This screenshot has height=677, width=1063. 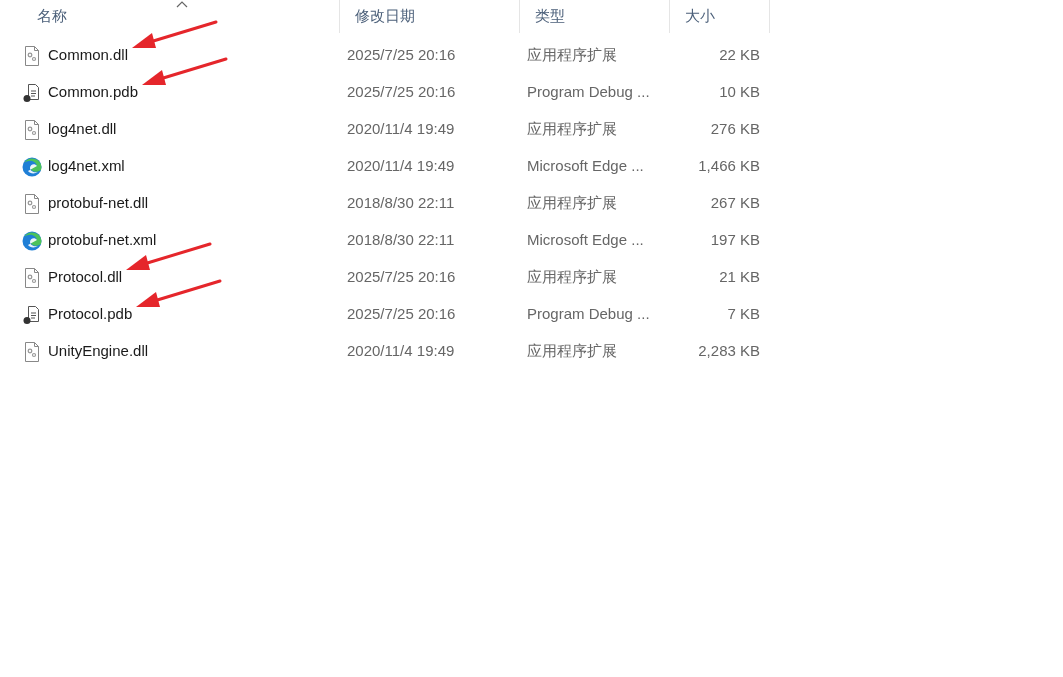 I want to click on file-size: 197 KB, so click(x=735, y=240).